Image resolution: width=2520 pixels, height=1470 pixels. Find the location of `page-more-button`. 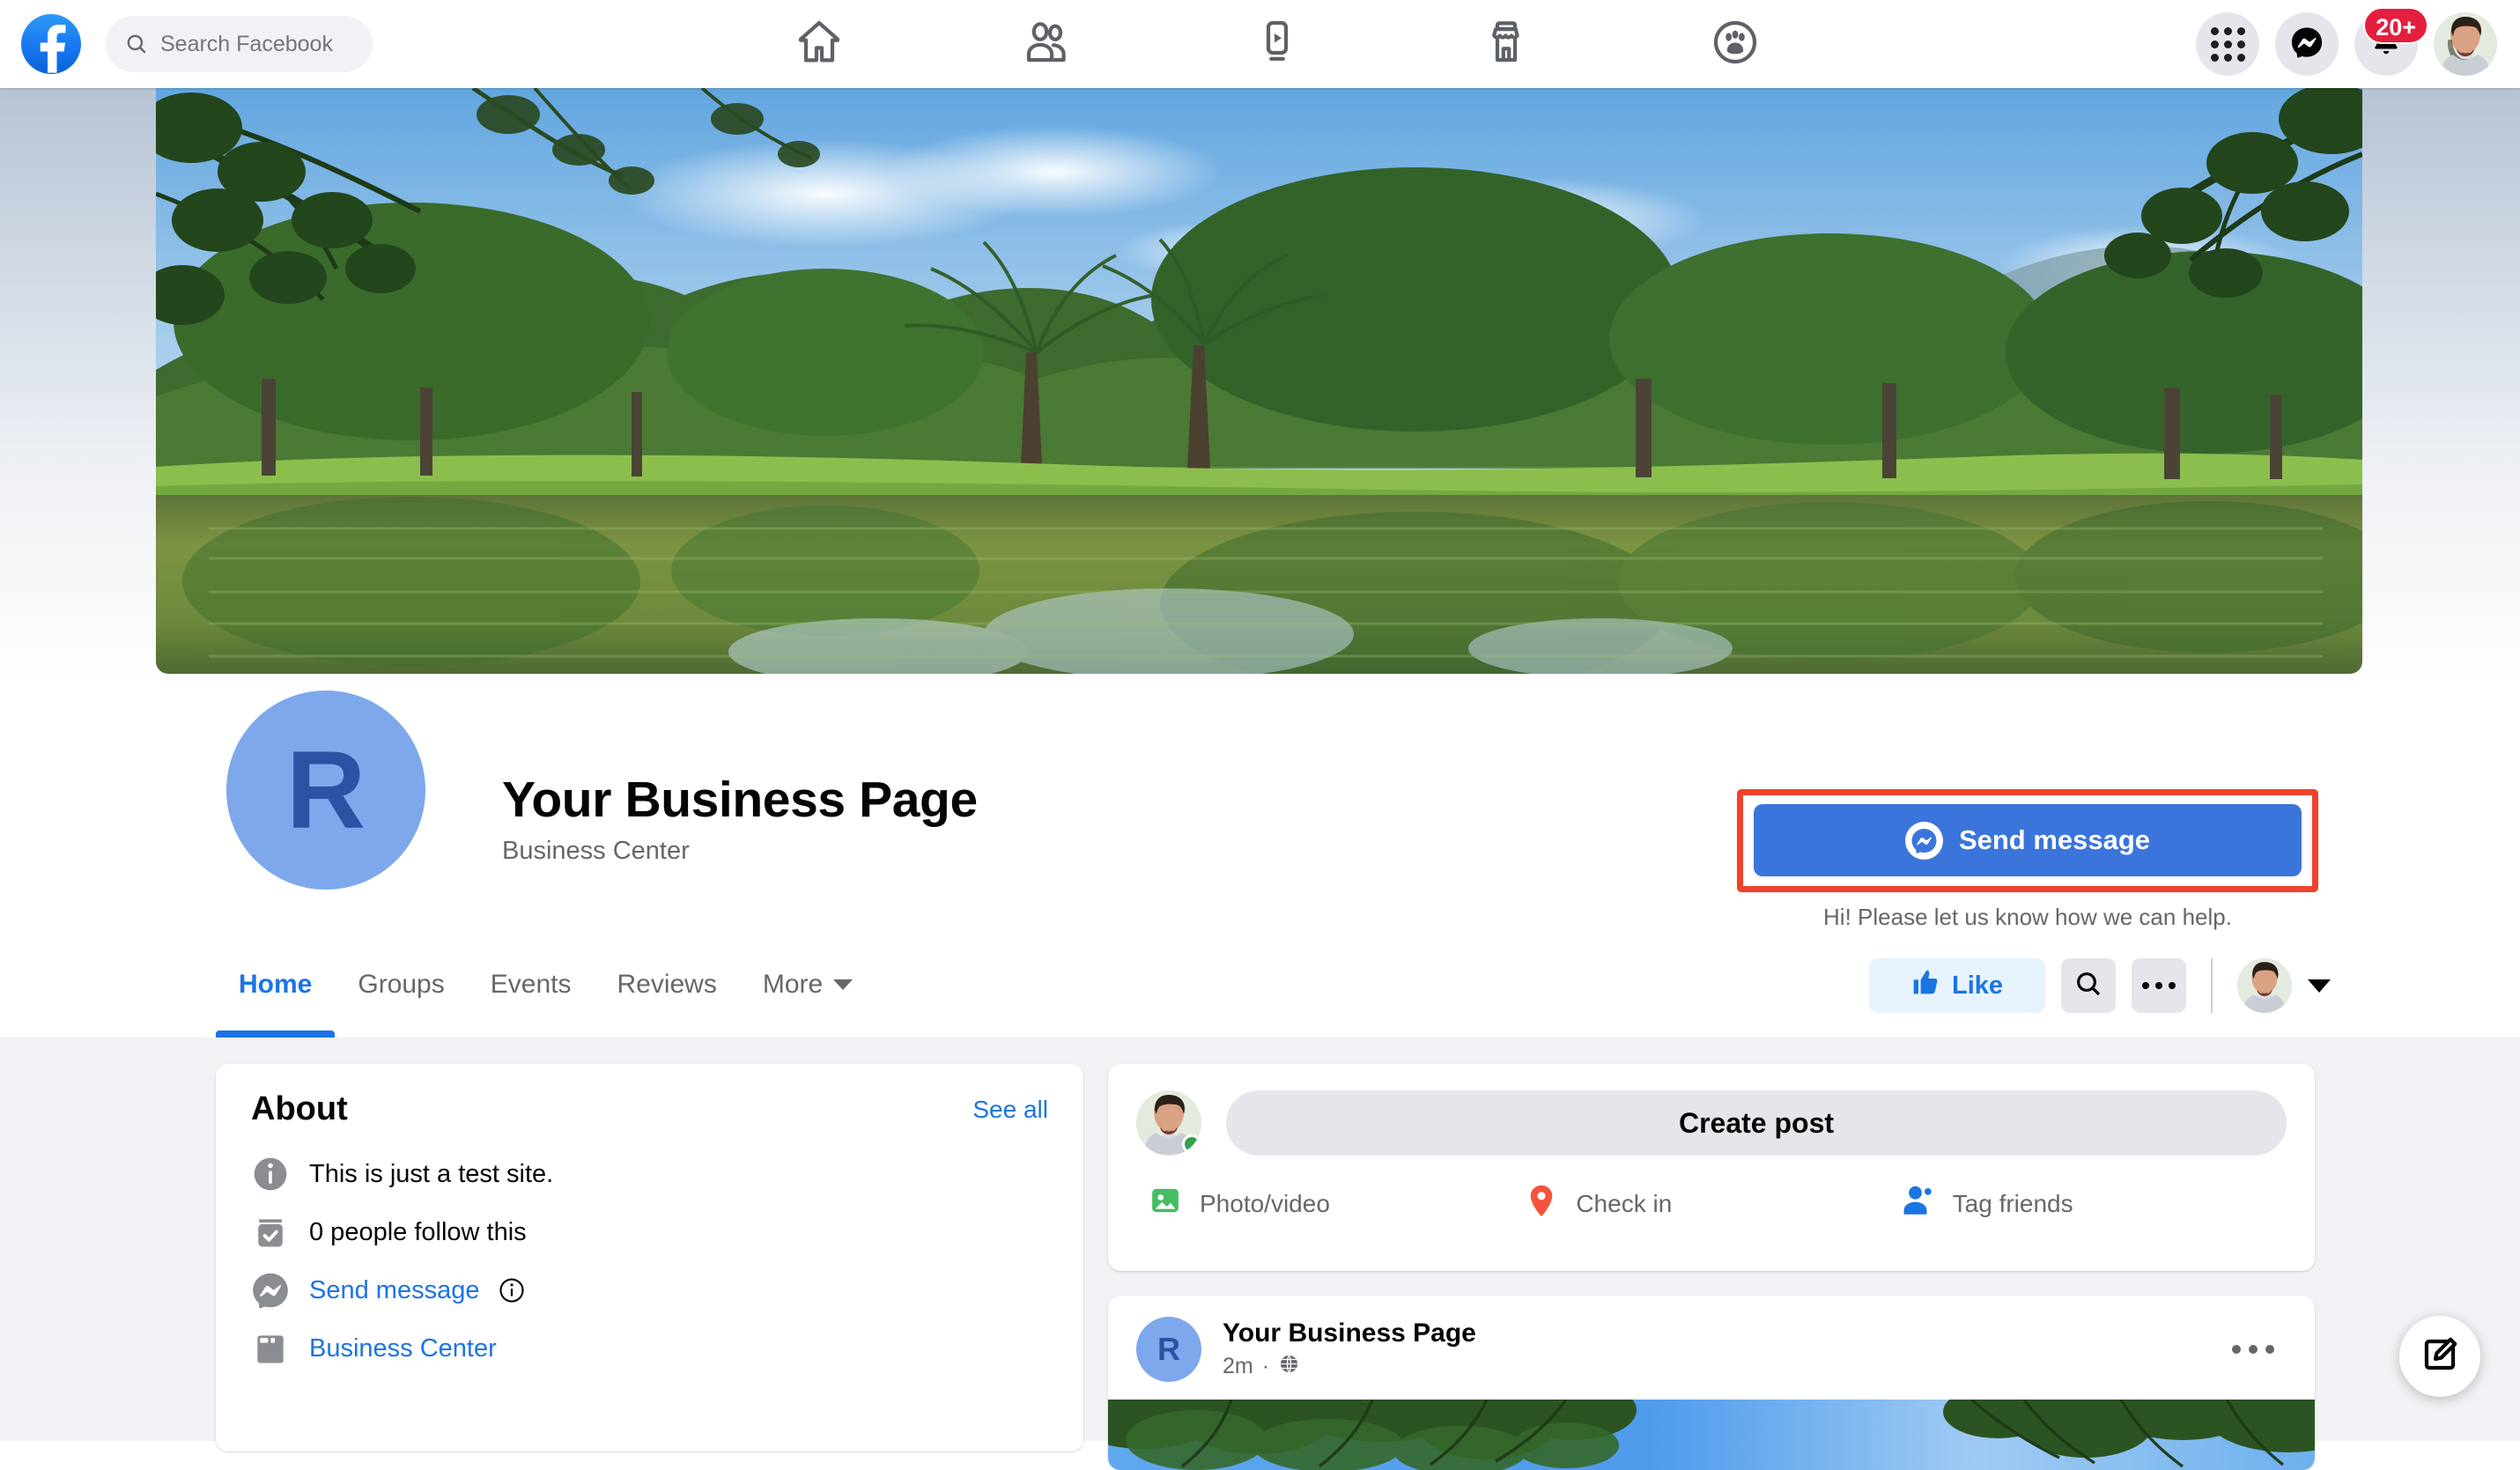

page-more-button is located at coordinates (2159, 985).